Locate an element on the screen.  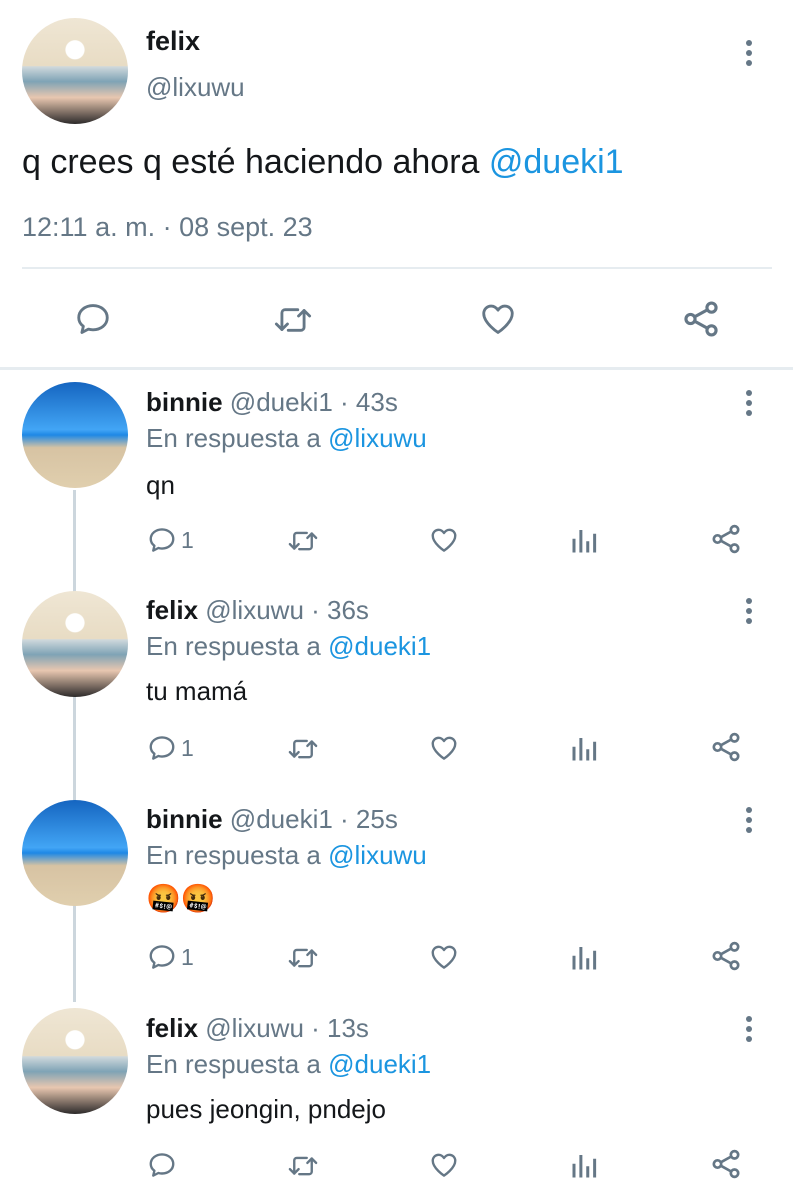
reply-header: felix @lixuwu · 13s is located at coordinates (257, 1028).